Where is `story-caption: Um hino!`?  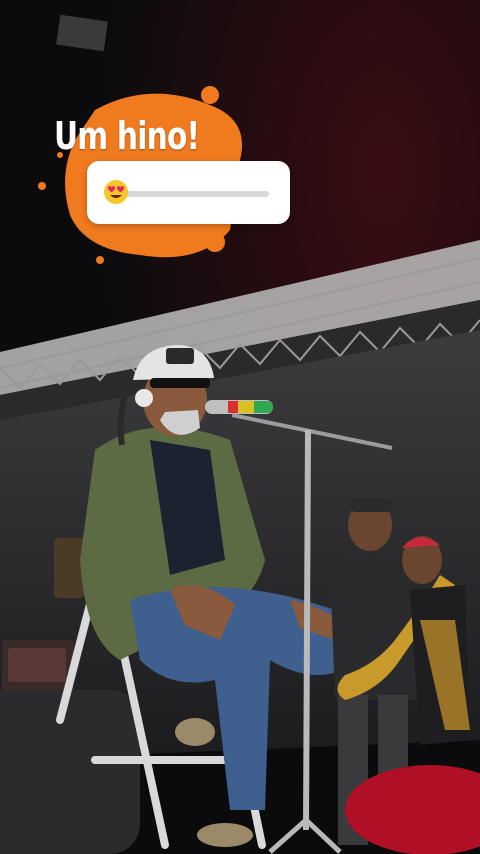
story-caption: Um hino! is located at coordinates (127, 136).